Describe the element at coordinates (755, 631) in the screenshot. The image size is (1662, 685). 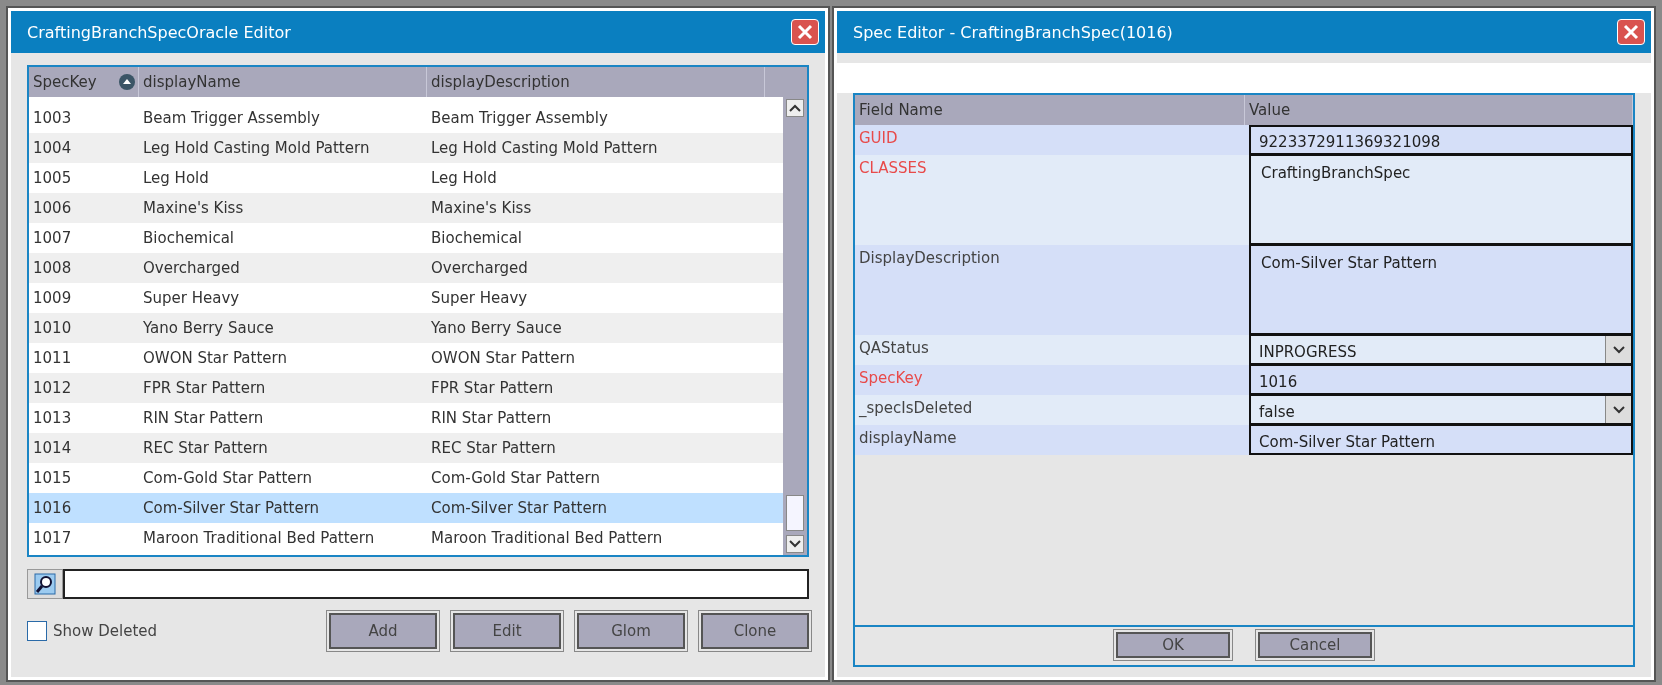
I see `action-button: Clone` at that location.